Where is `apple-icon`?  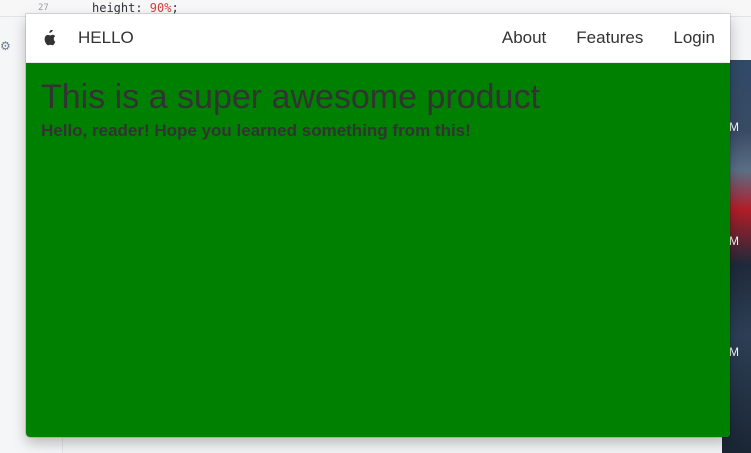
apple-icon is located at coordinates (49, 37).